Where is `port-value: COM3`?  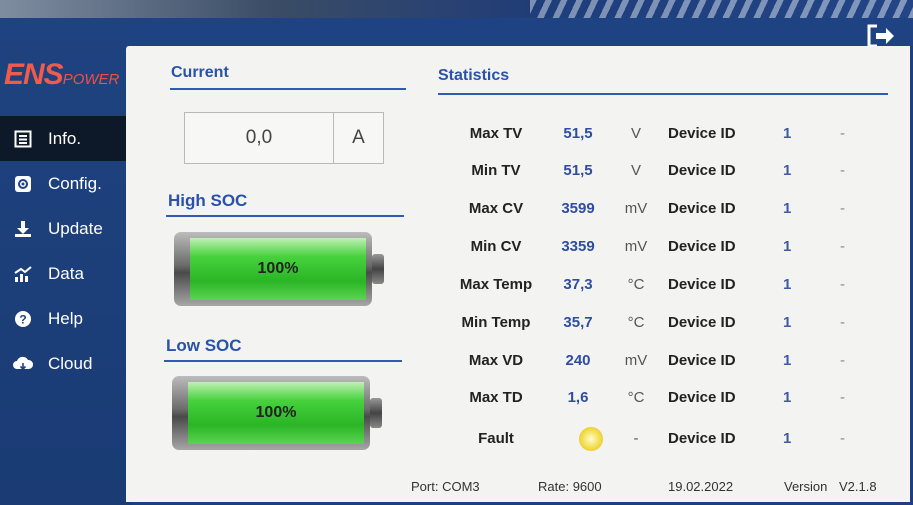 port-value: COM3 is located at coordinates (461, 486).